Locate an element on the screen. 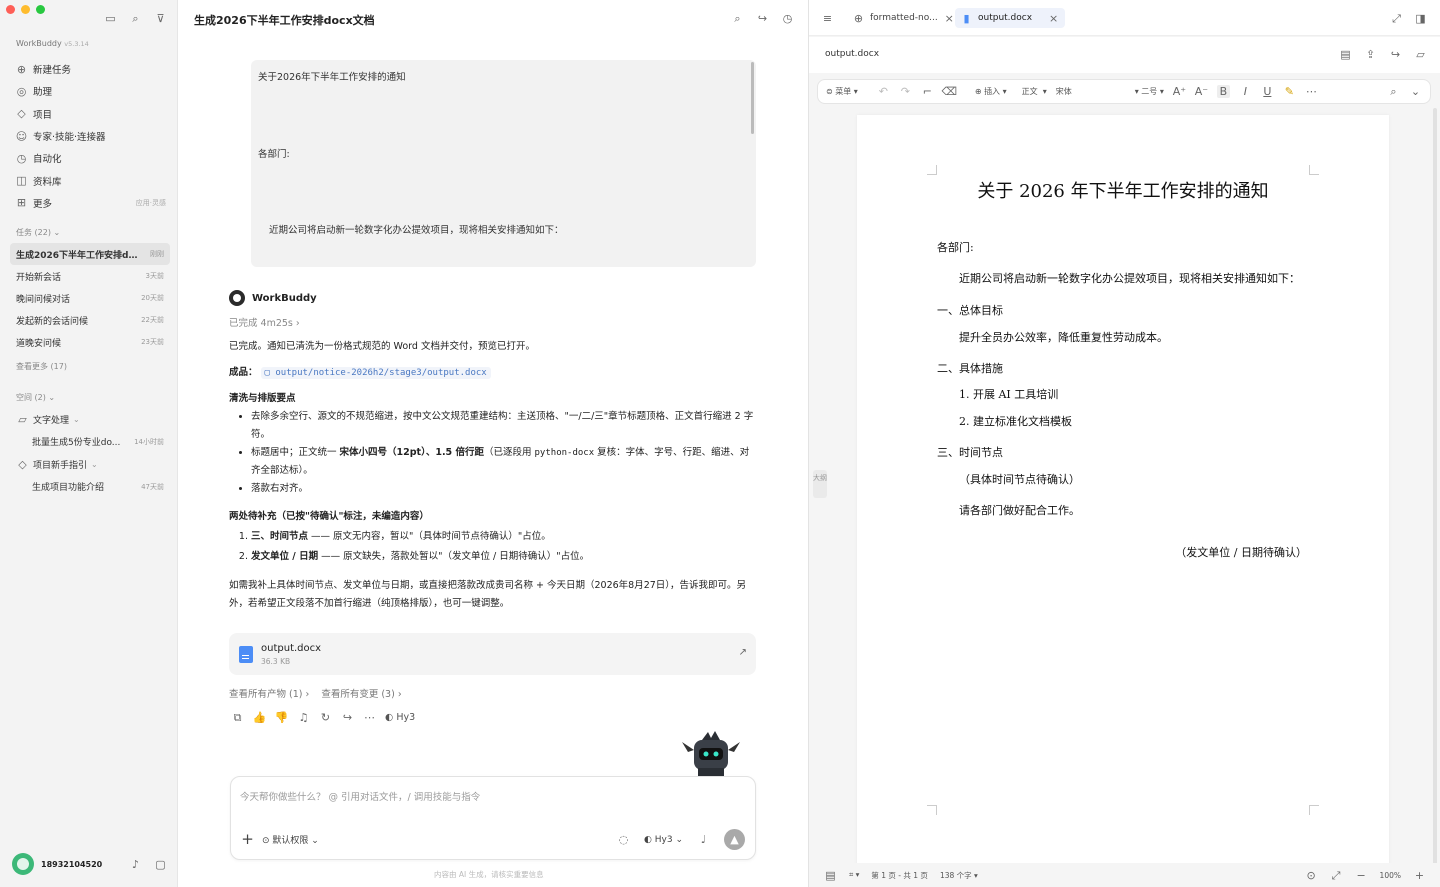 This screenshot has width=1440, height=887. space-item: ▱ 文字处理 ⌄ is located at coordinates (90, 419).